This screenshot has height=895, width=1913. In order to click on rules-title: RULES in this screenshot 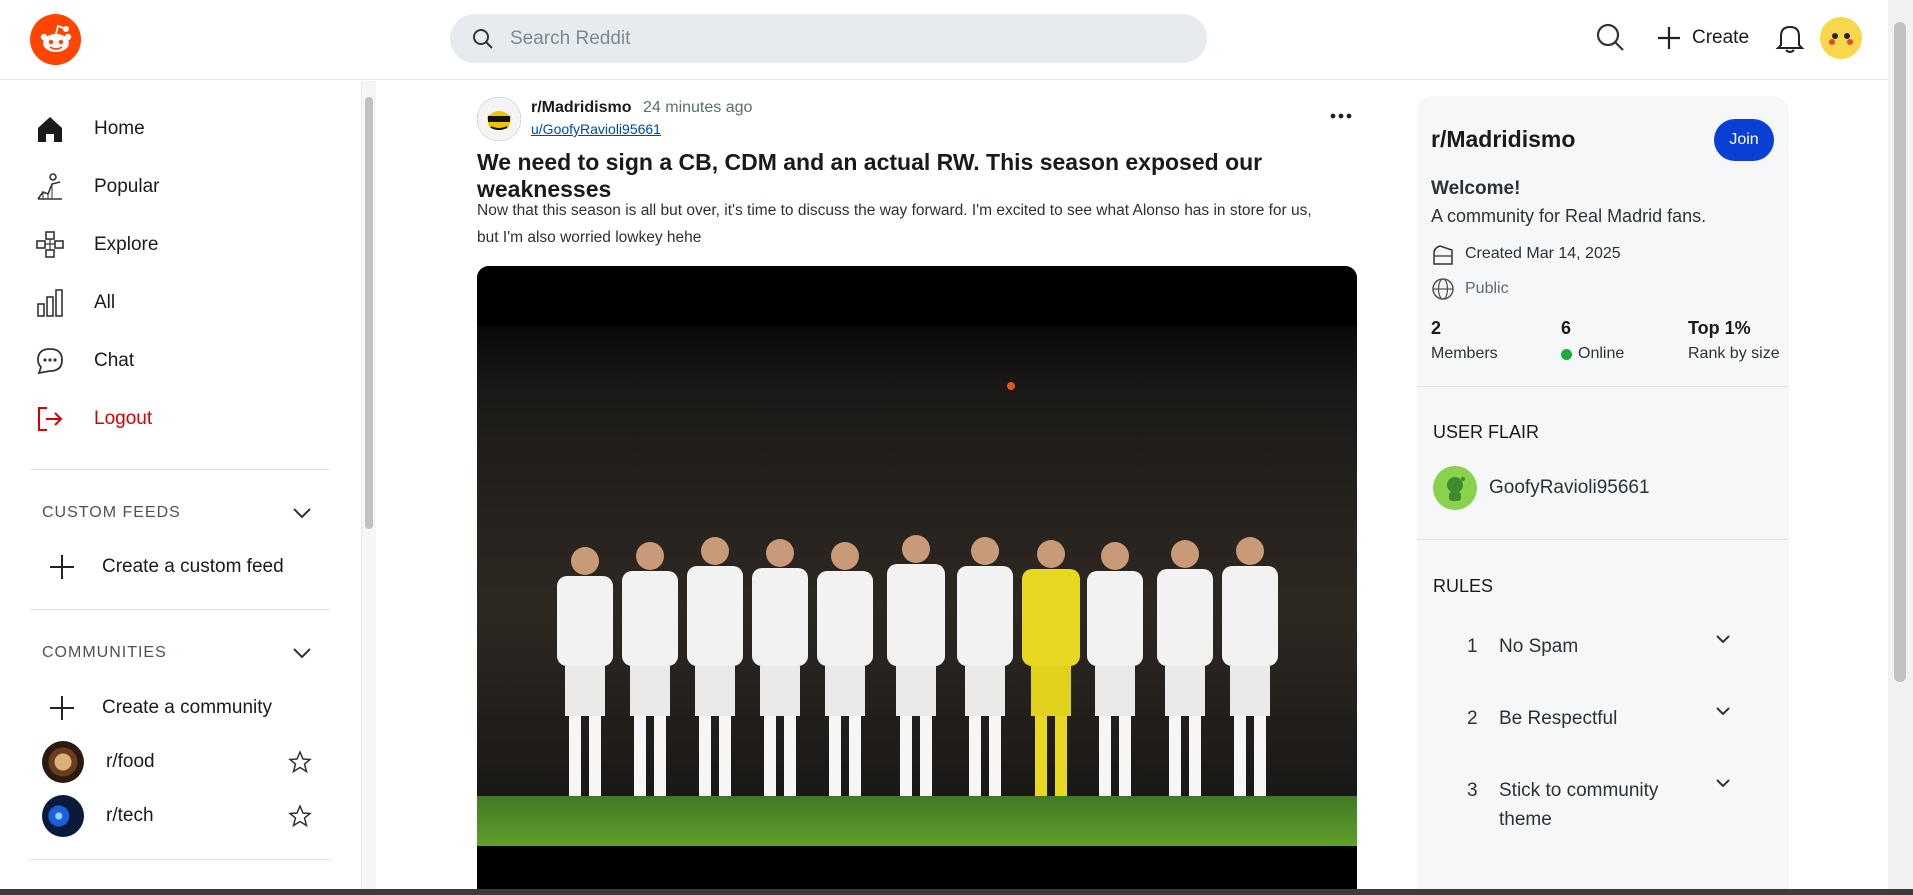, I will do `click(1463, 586)`.